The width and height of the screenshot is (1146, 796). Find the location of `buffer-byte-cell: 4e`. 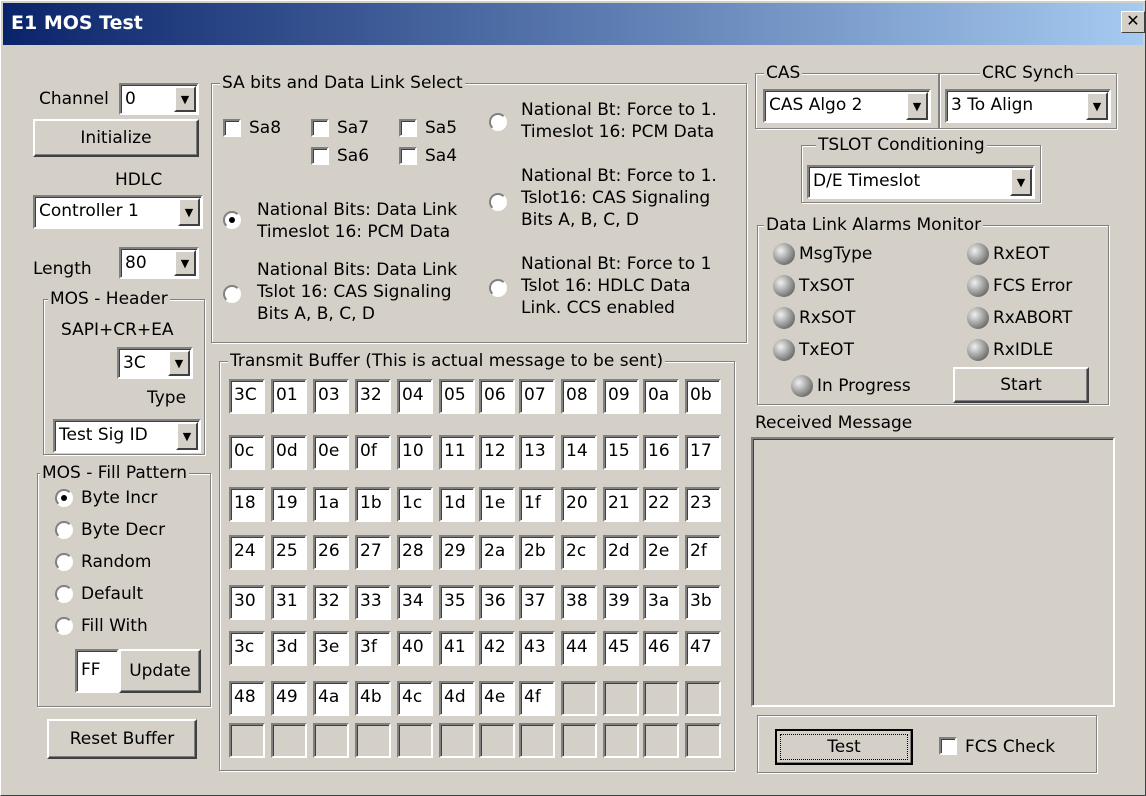

buffer-byte-cell: 4e is located at coordinates (497, 698).